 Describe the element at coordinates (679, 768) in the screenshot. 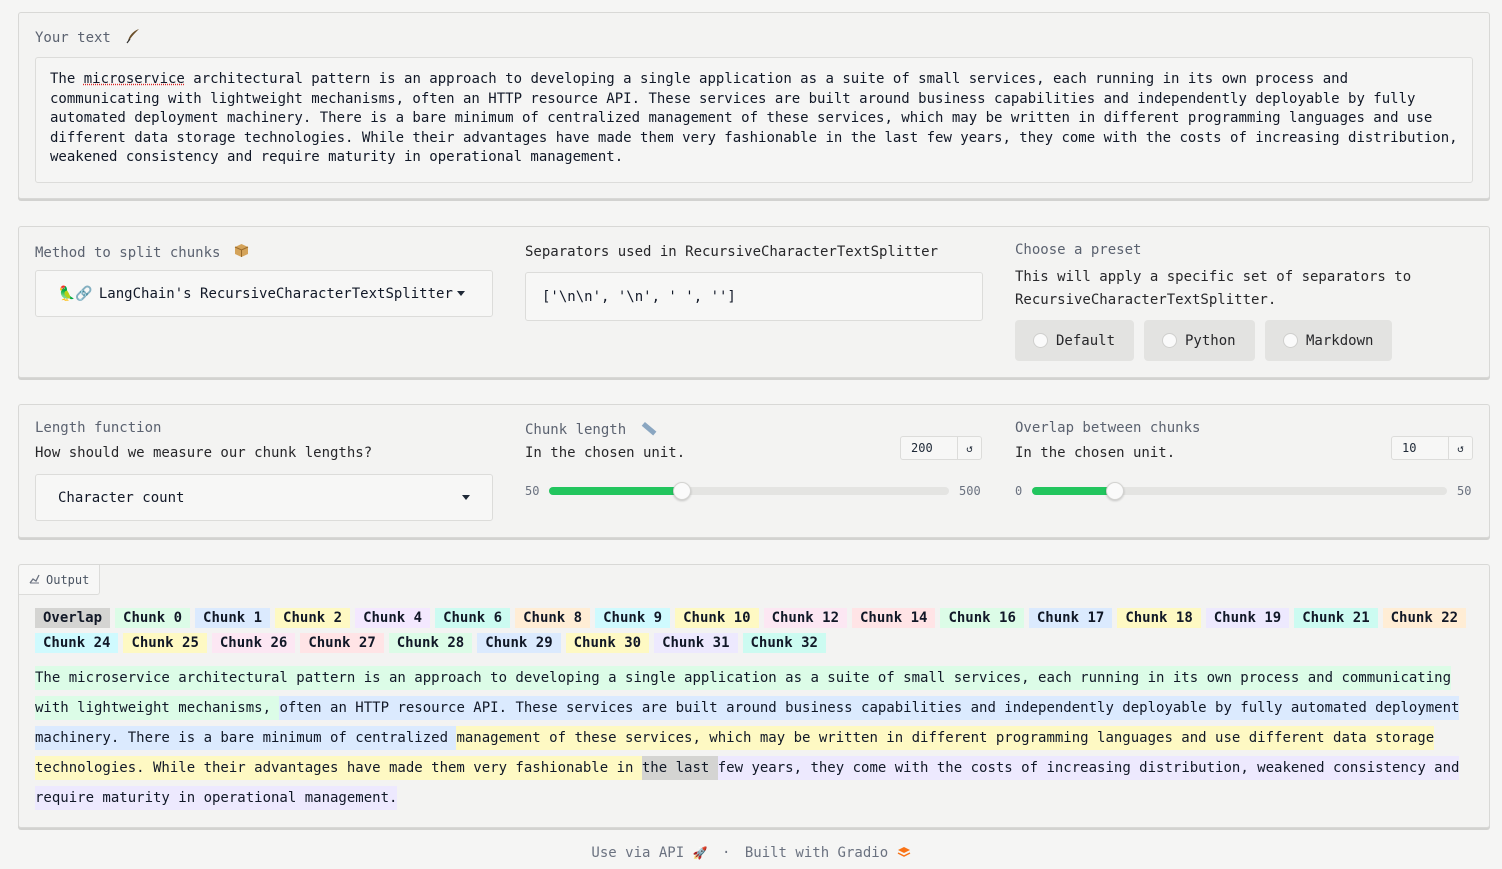

I see `overlap-segment: the last` at that location.